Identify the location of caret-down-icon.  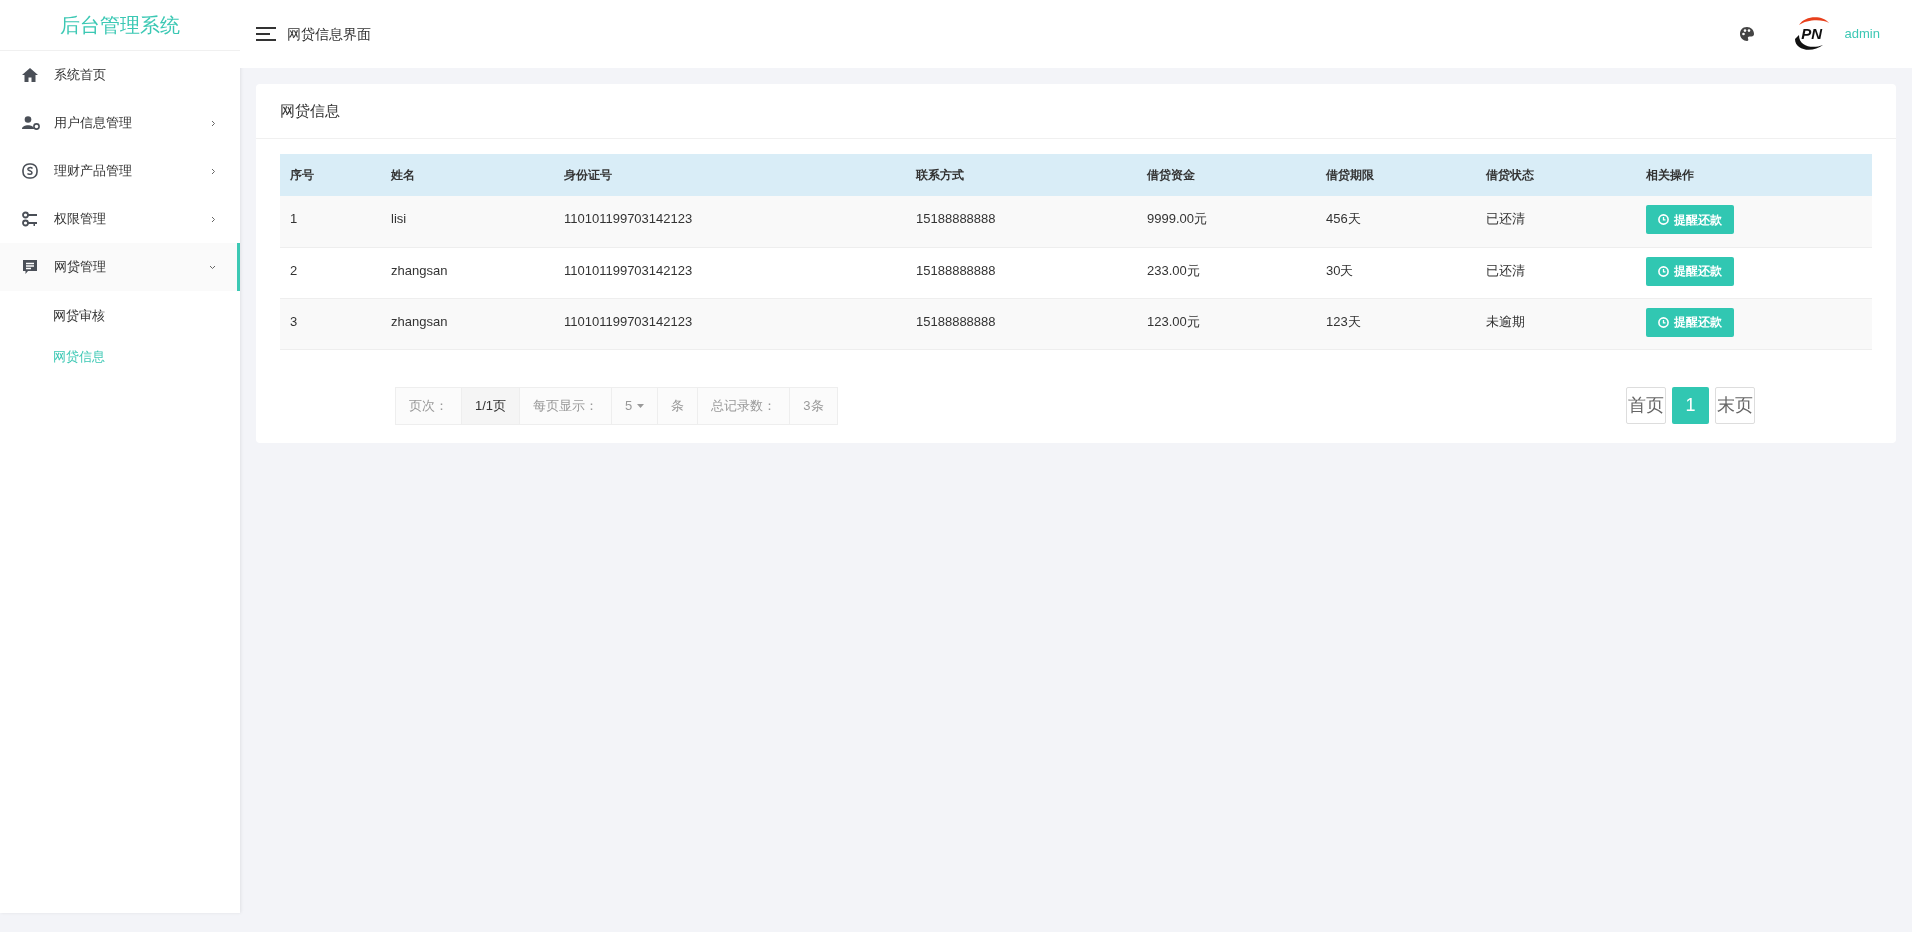
(641, 405).